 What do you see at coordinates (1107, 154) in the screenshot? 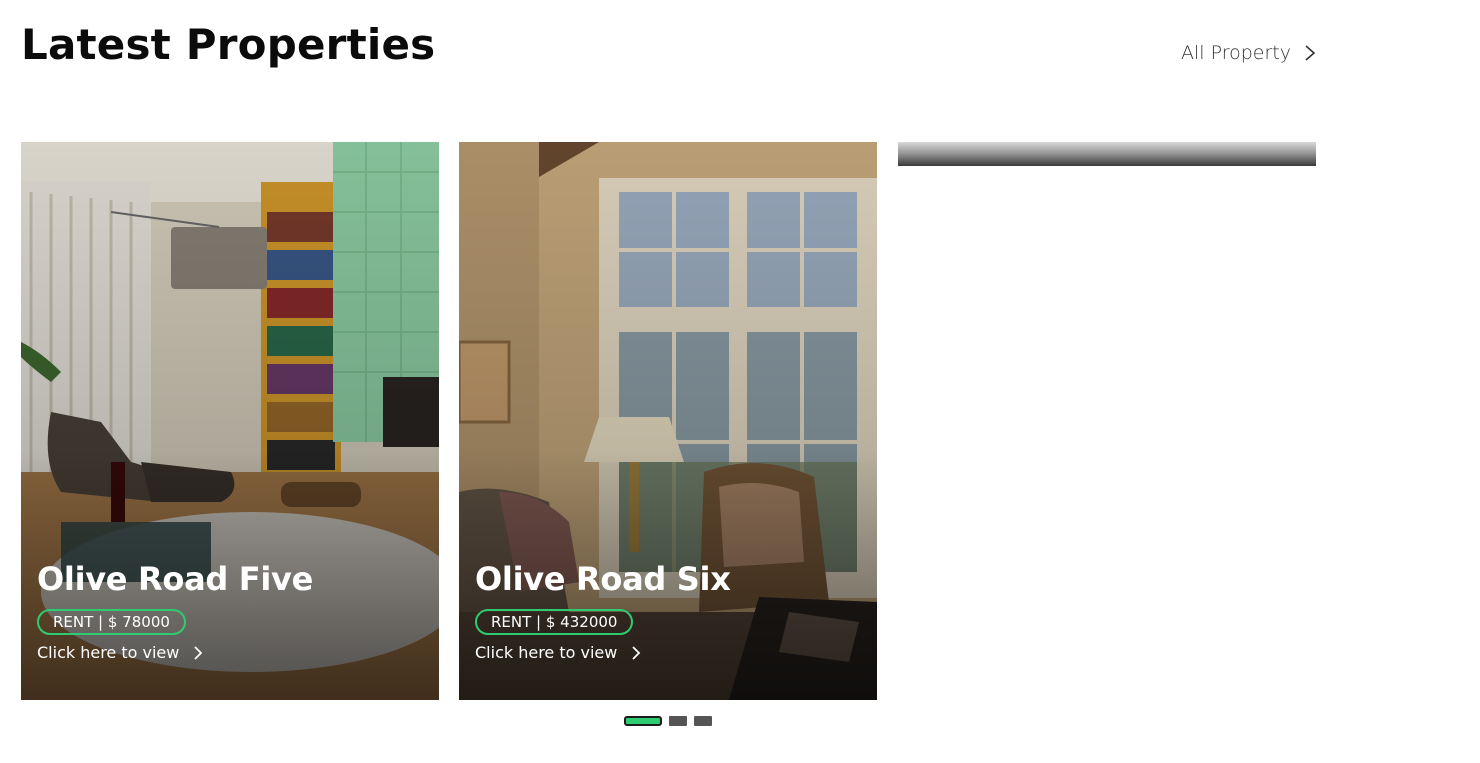
I see `property-card-loading` at bounding box center [1107, 154].